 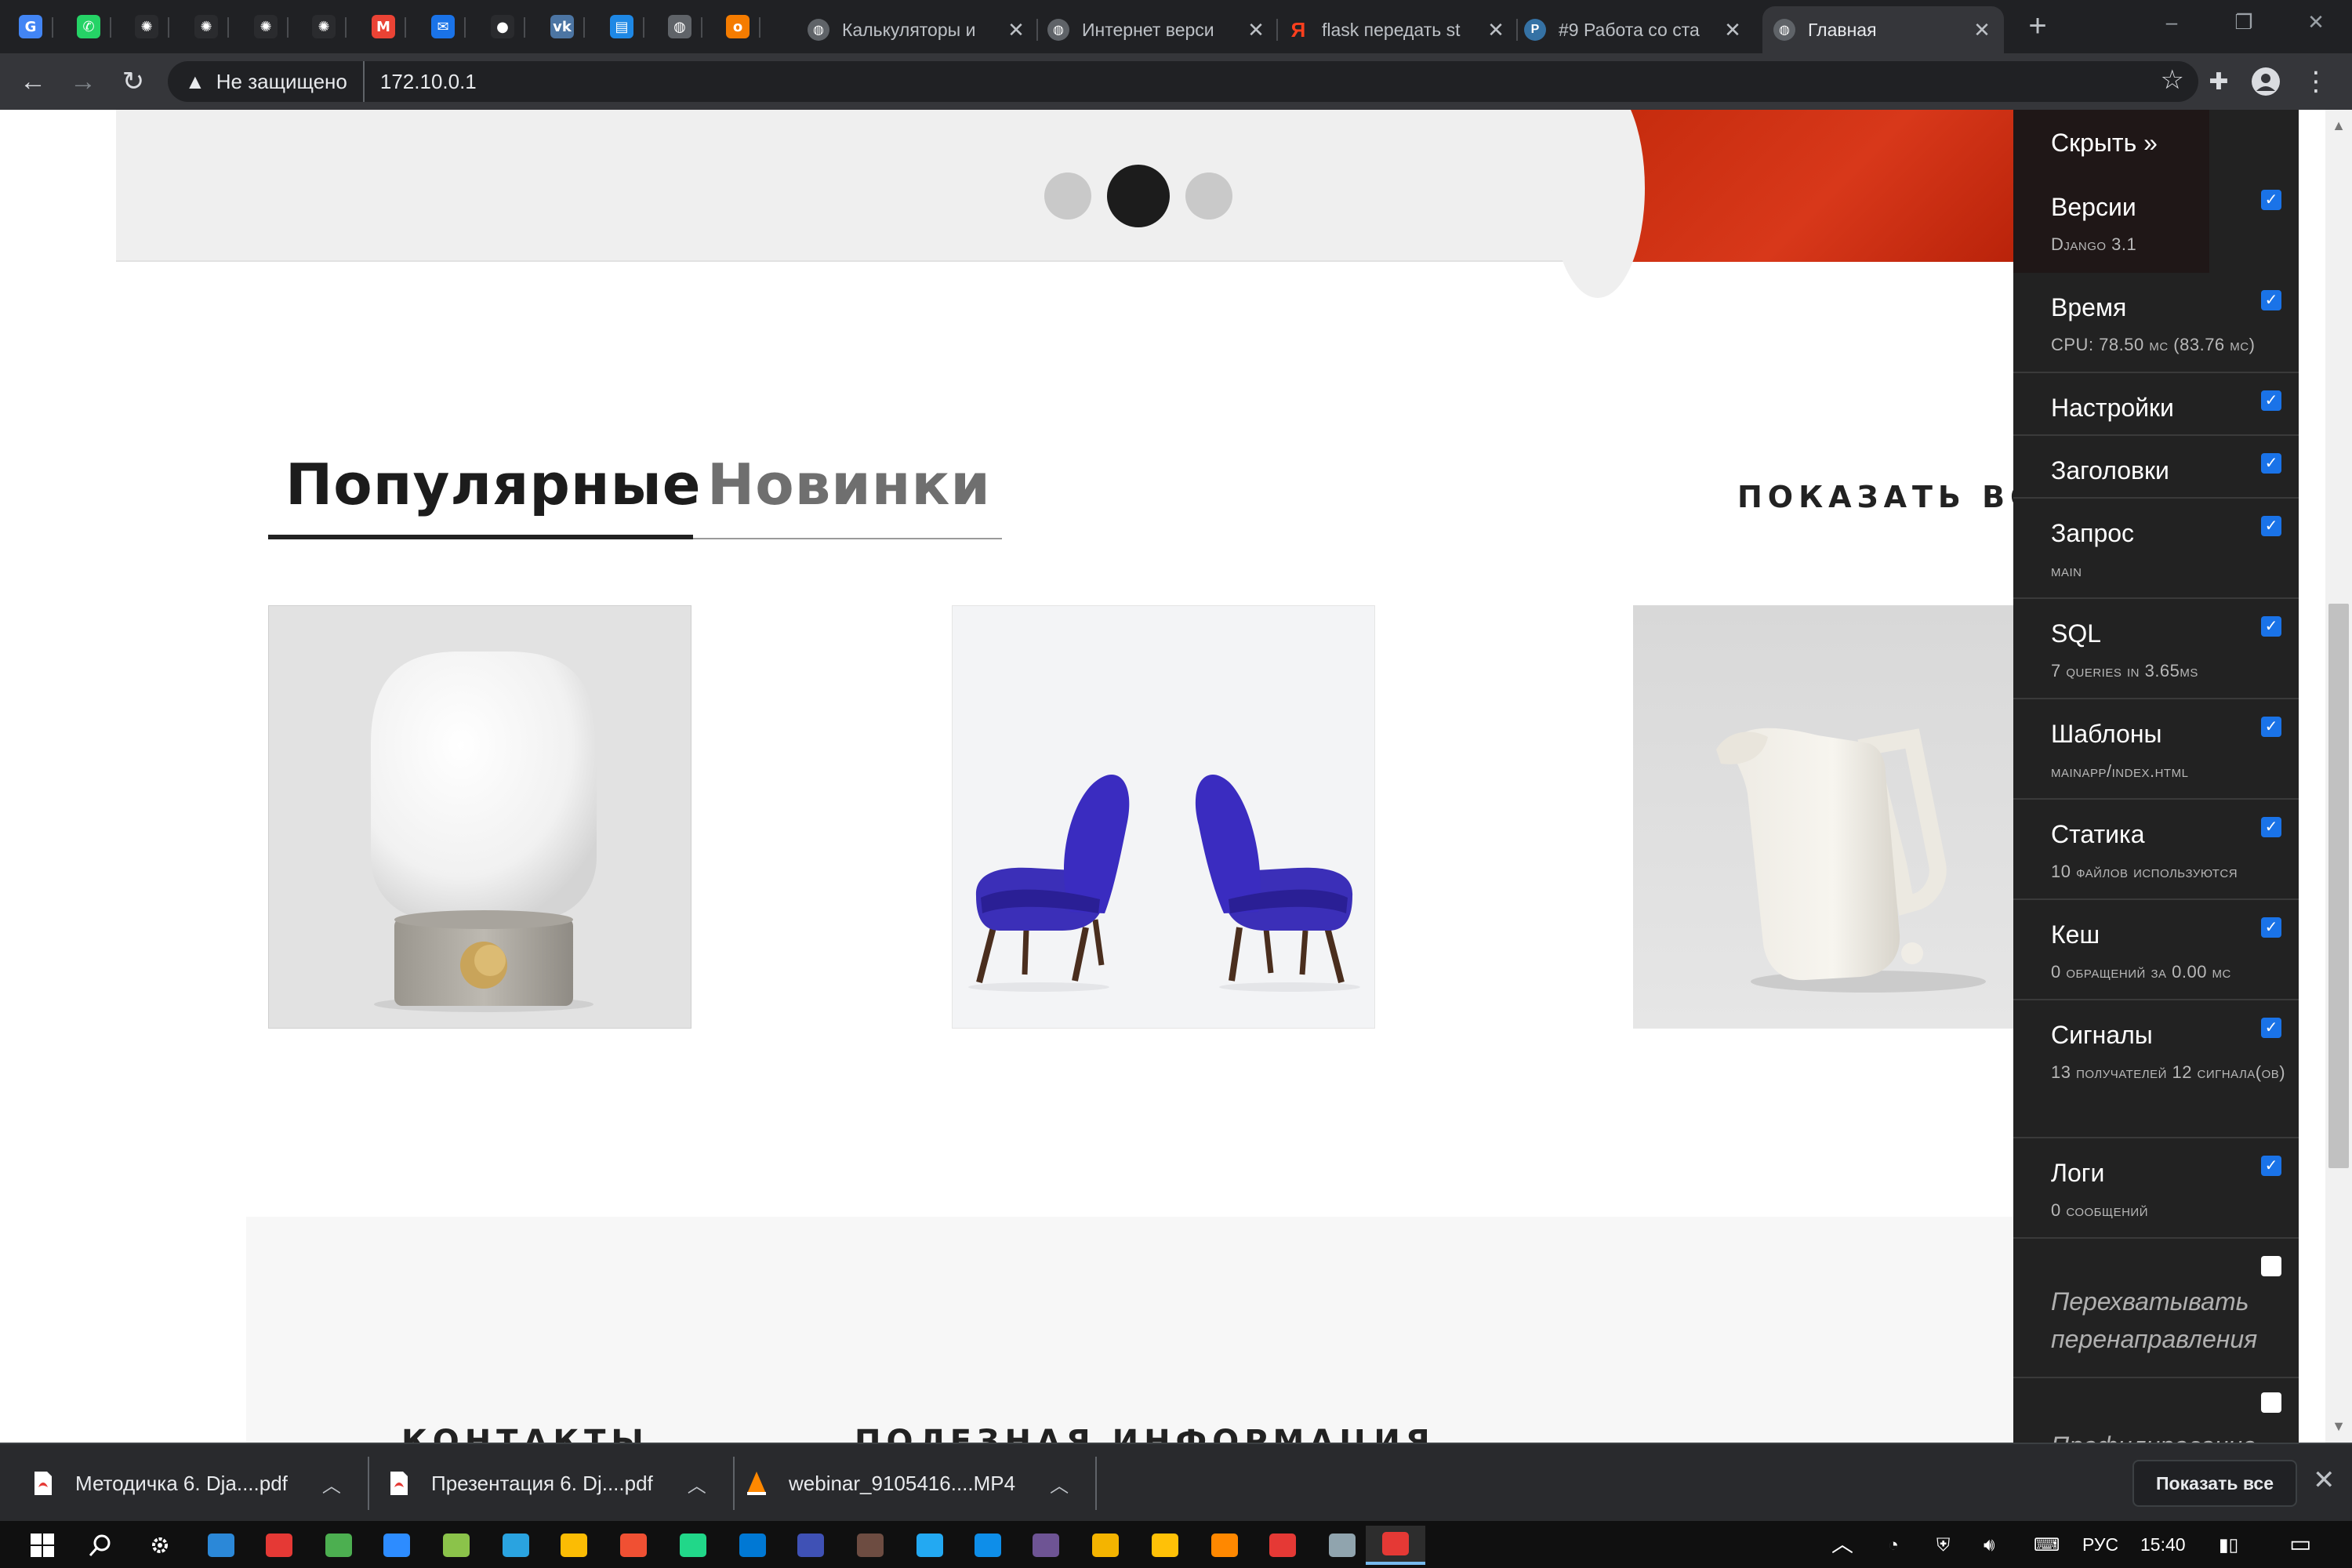 I want to click on download-item: webinar_9105416....MP4 ︿, so click(x=922, y=1483).